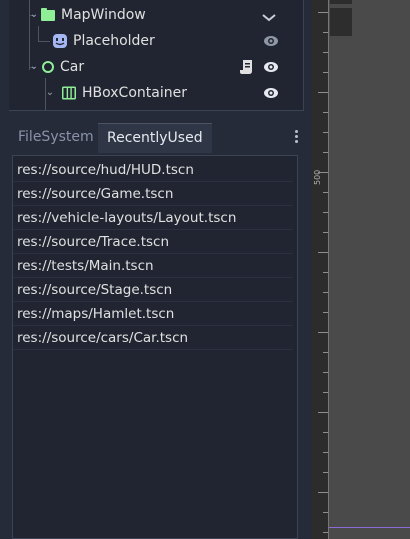 This screenshot has width=410, height=539. What do you see at coordinates (153, 218) in the screenshot?
I see `recent-file-item: res://vehicle-layouts/Layout.tscn` at bounding box center [153, 218].